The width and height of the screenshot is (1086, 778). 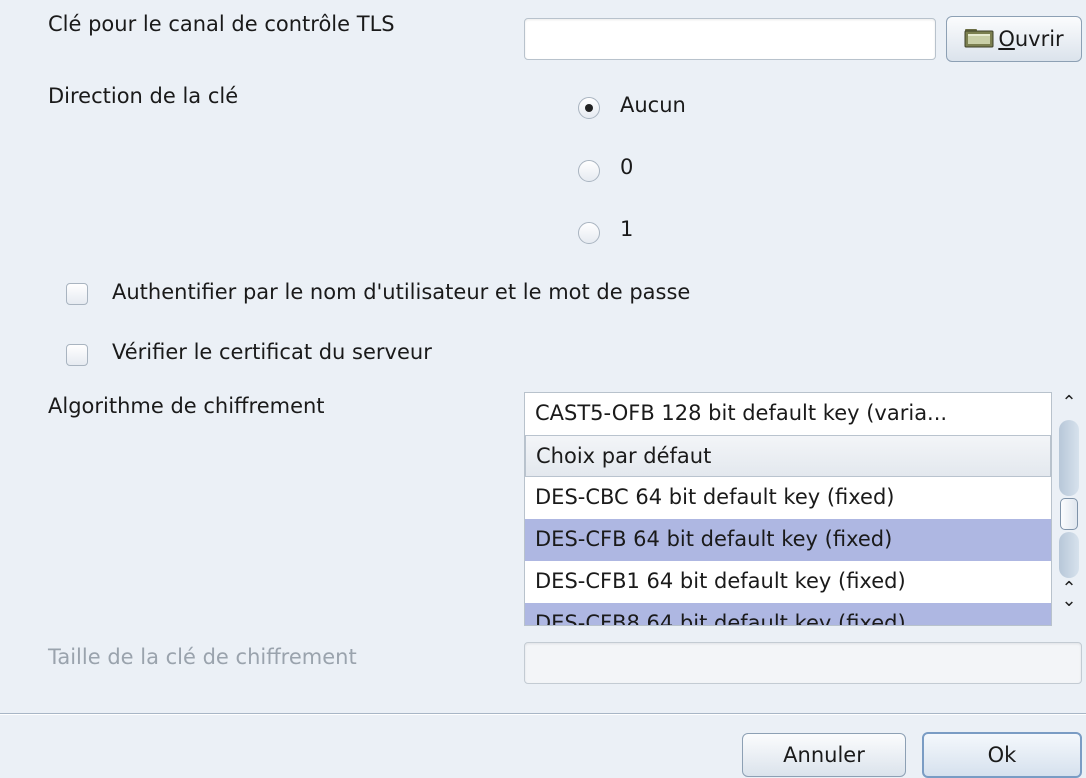 I want to click on list-item: DES-CFB 64 bit default key (fixed), so click(x=788, y=540).